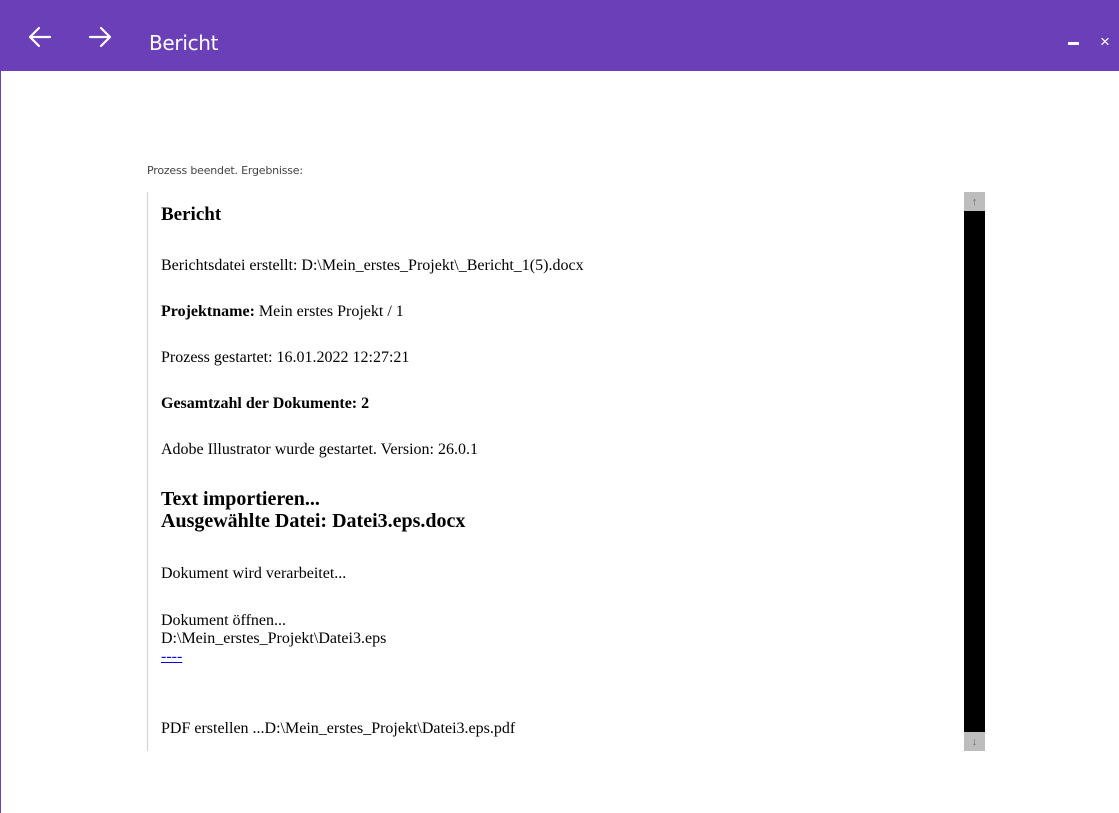 This screenshot has width=1119, height=813. Describe the element at coordinates (265, 403) in the screenshot. I see `total-documents-line: Gesamtzahl der Dokumente: 2` at that location.